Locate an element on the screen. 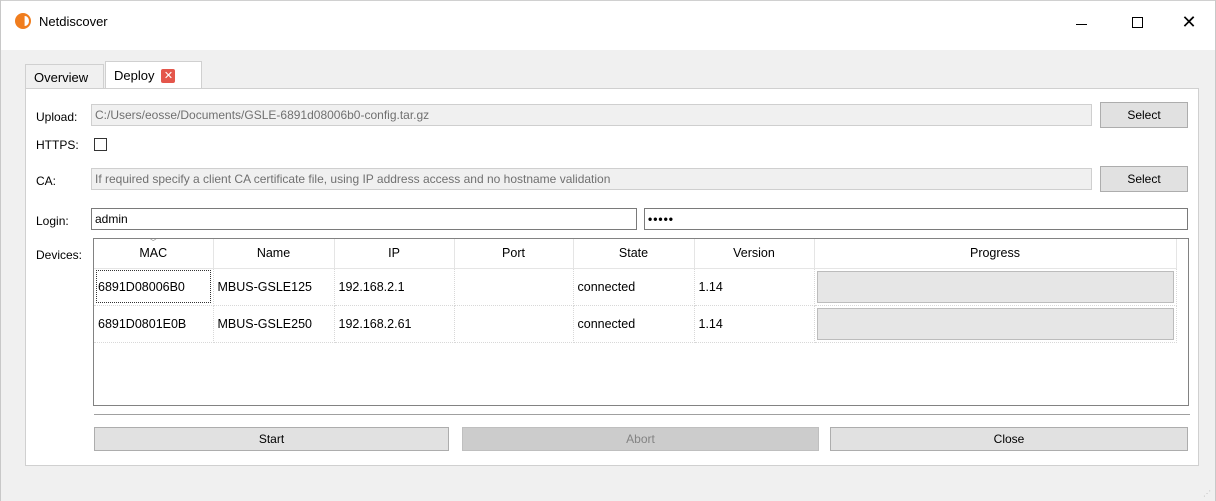 Image resolution: width=1216 pixels, height=501 pixels. column-header-progress: Progress is located at coordinates (995, 254).